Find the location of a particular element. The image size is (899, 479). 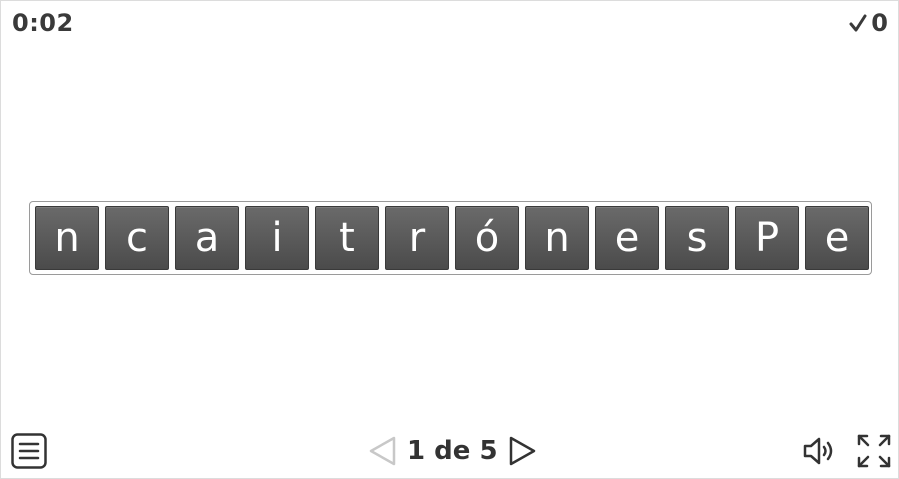

checkmark-icon is located at coordinates (858, 23).